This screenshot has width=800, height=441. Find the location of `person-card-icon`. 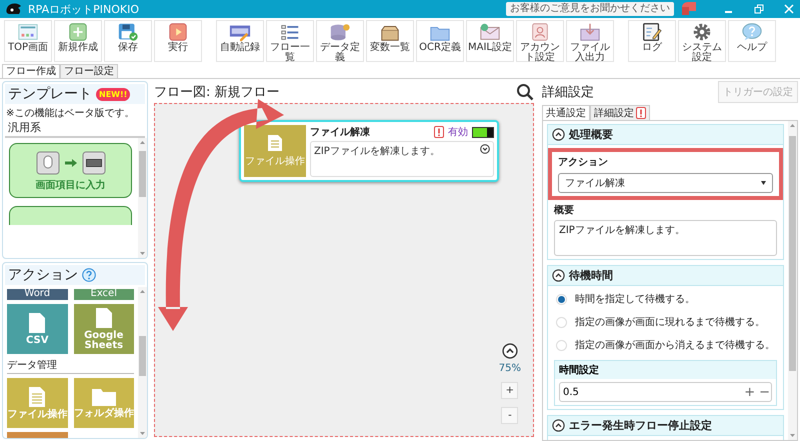

person-card-icon is located at coordinates (540, 32).